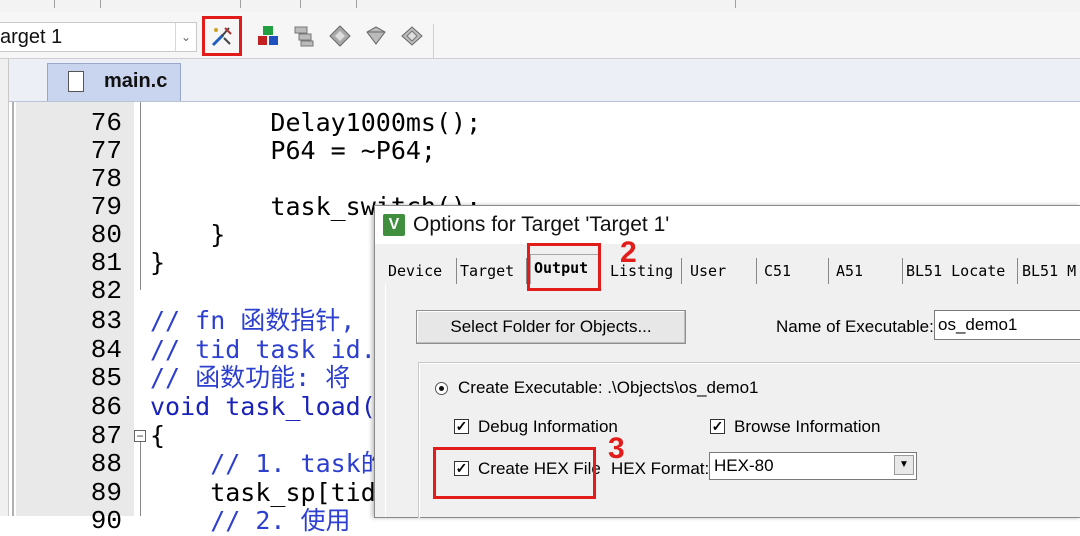 This screenshot has height=536, width=1080. I want to click on chevron-down-icon: ⌄, so click(185, 37).